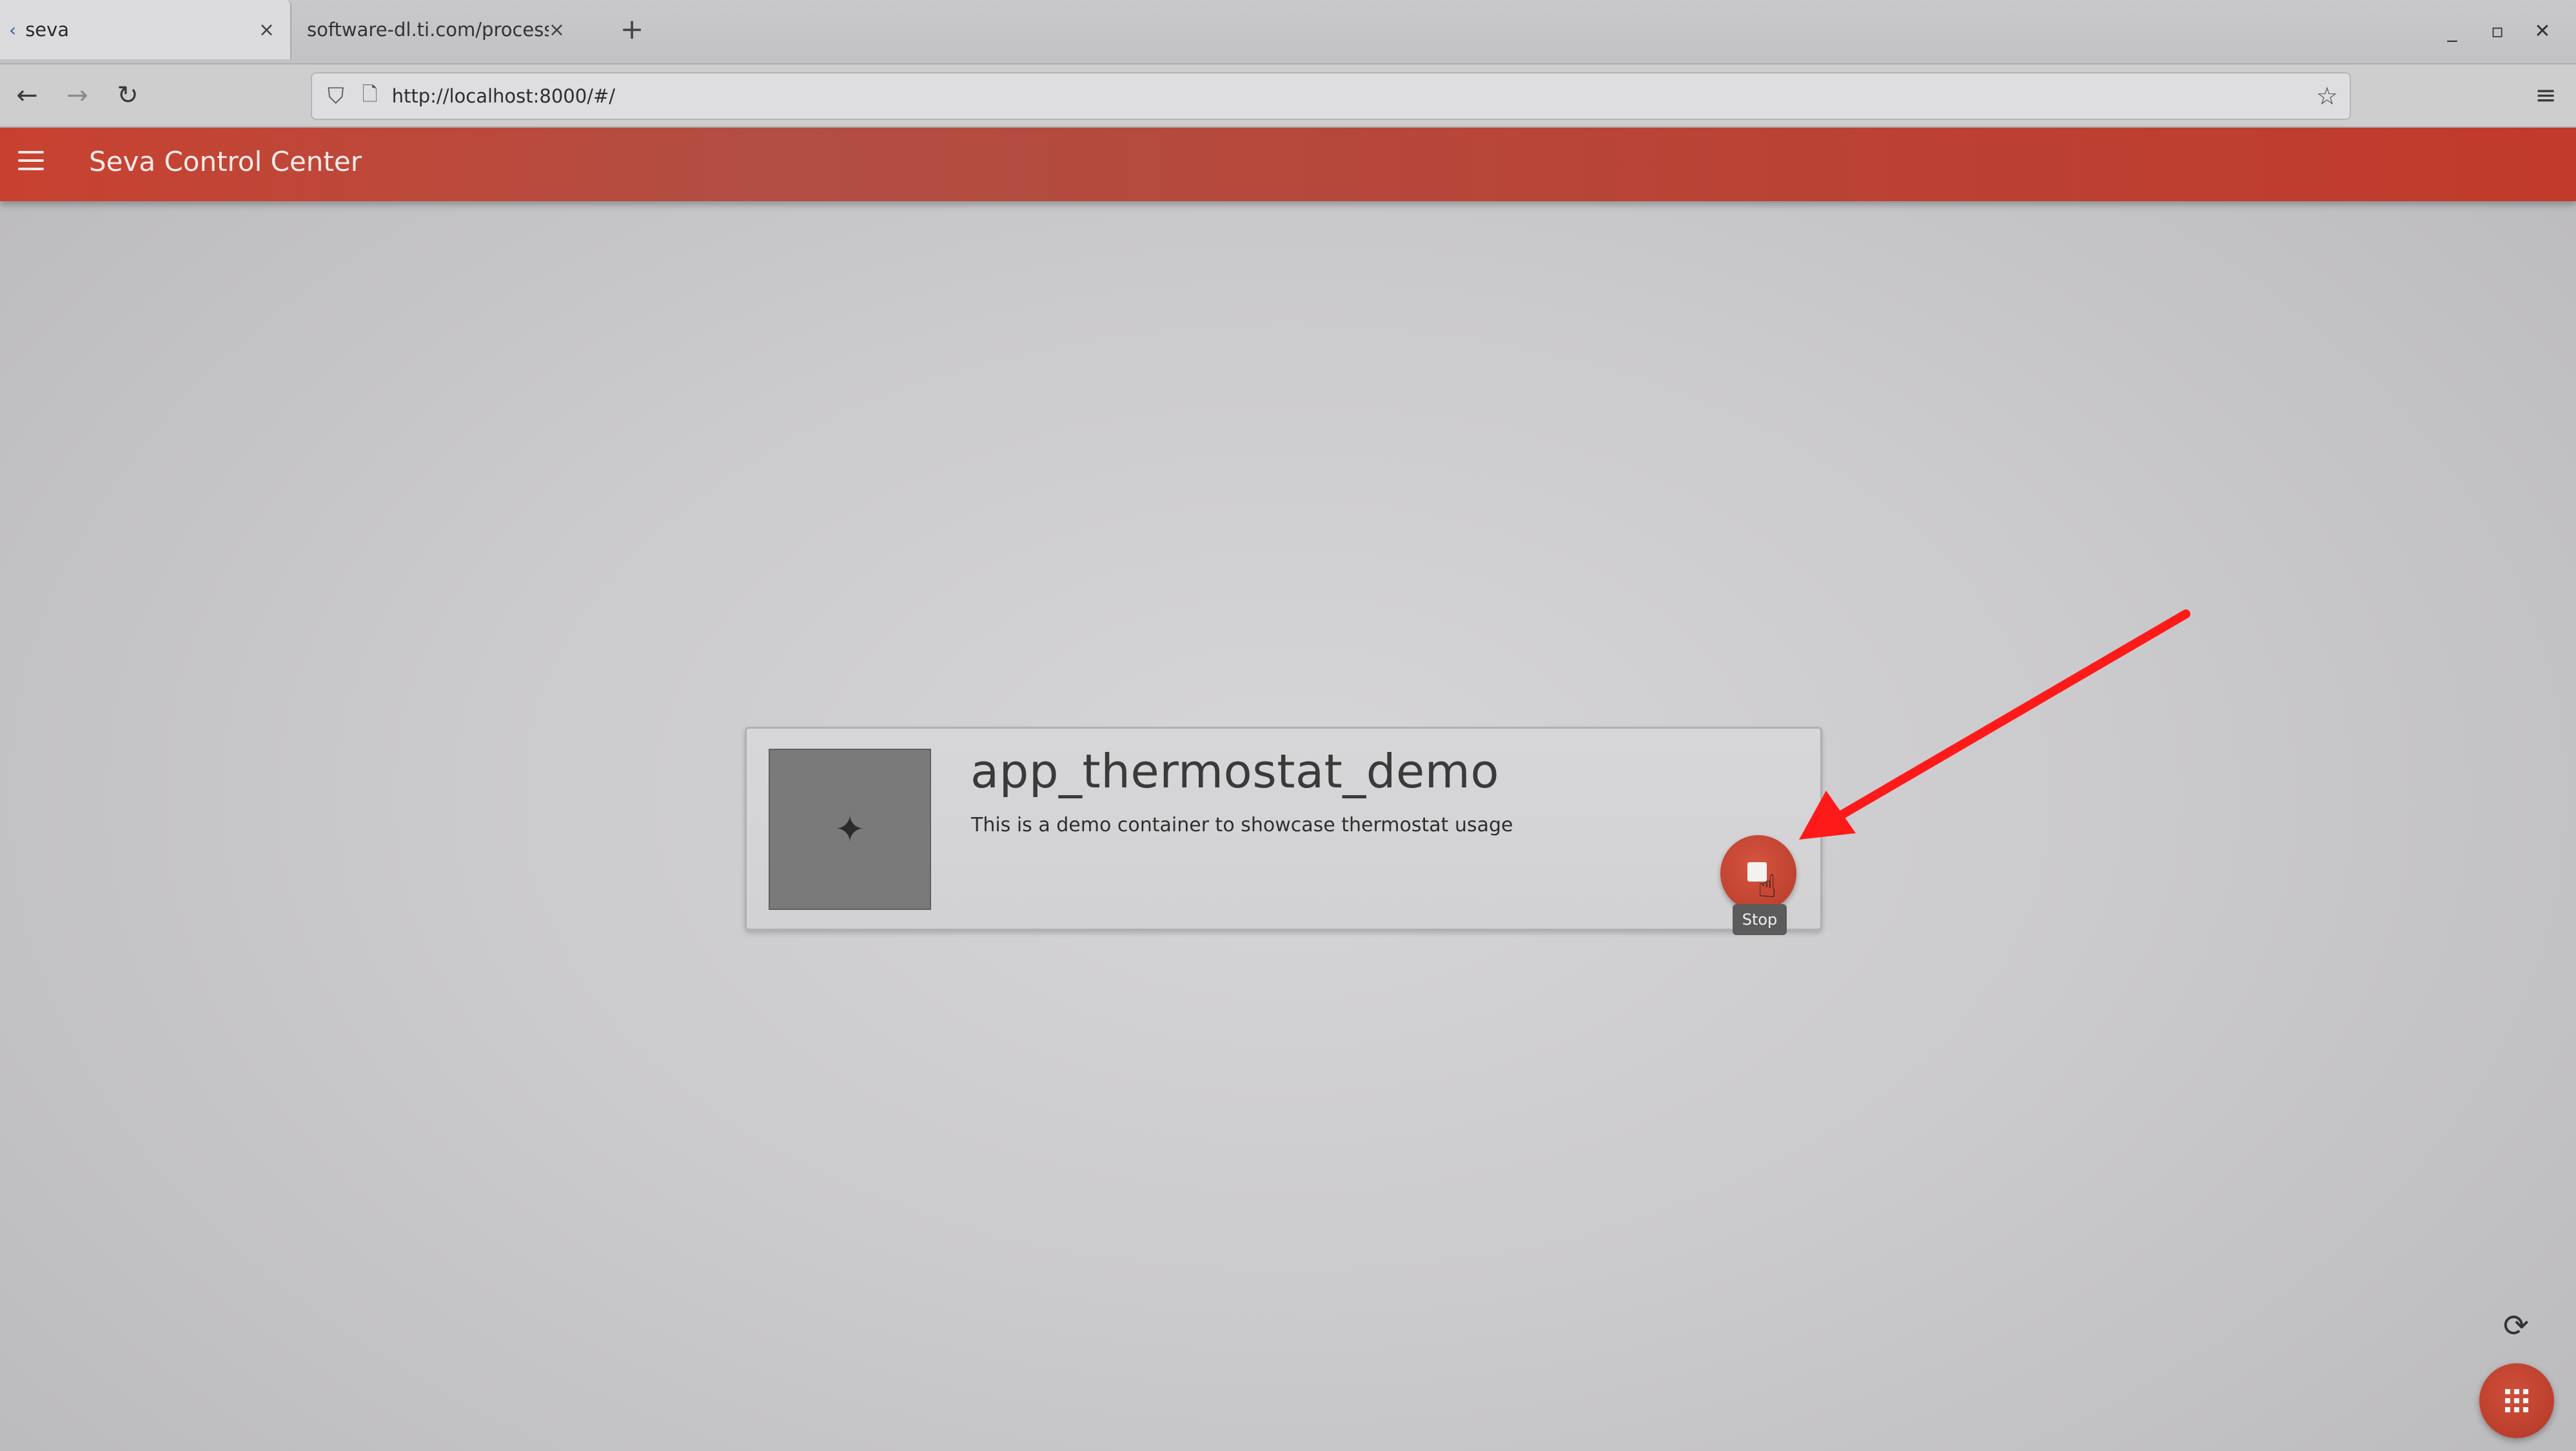 Image resolution: width=2576 pixels, height=1451 pixels. I want to click on page-icon: 🗋, so click(370, 96).